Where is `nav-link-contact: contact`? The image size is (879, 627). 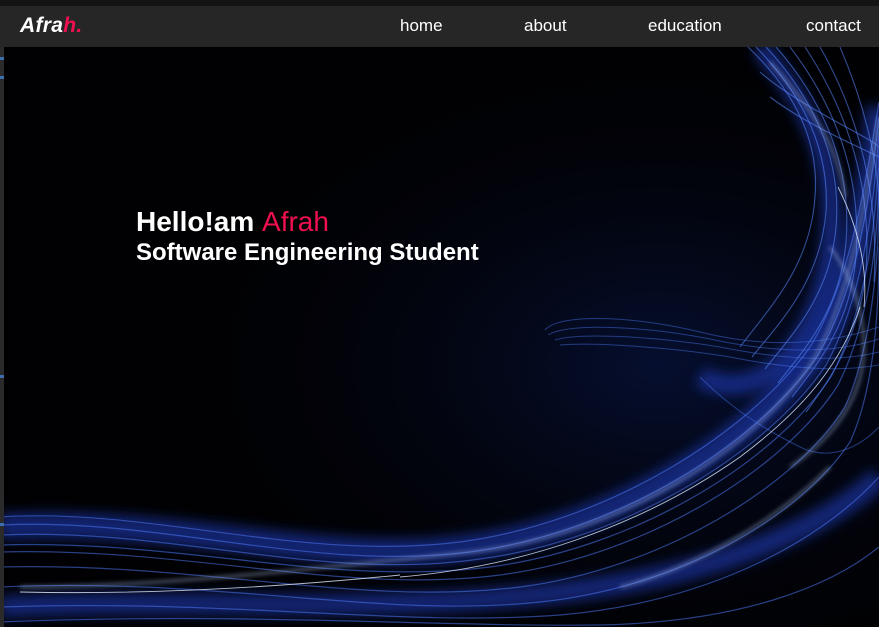 nav-link-contact: contact is located at coordinates (833, 26).